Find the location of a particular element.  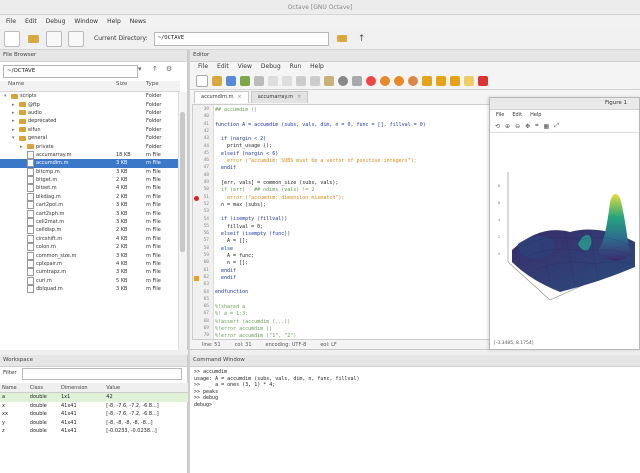

new-script-icon is located at coordinates (12, 38).